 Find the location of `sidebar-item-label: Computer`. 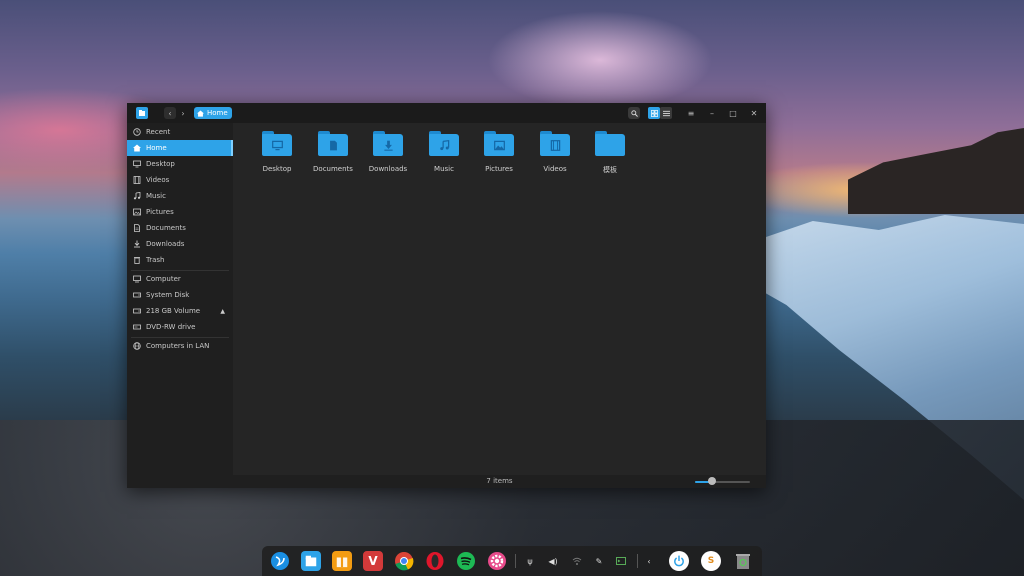

sidebar-item-label: Computer is located at coordinates (163, 279).